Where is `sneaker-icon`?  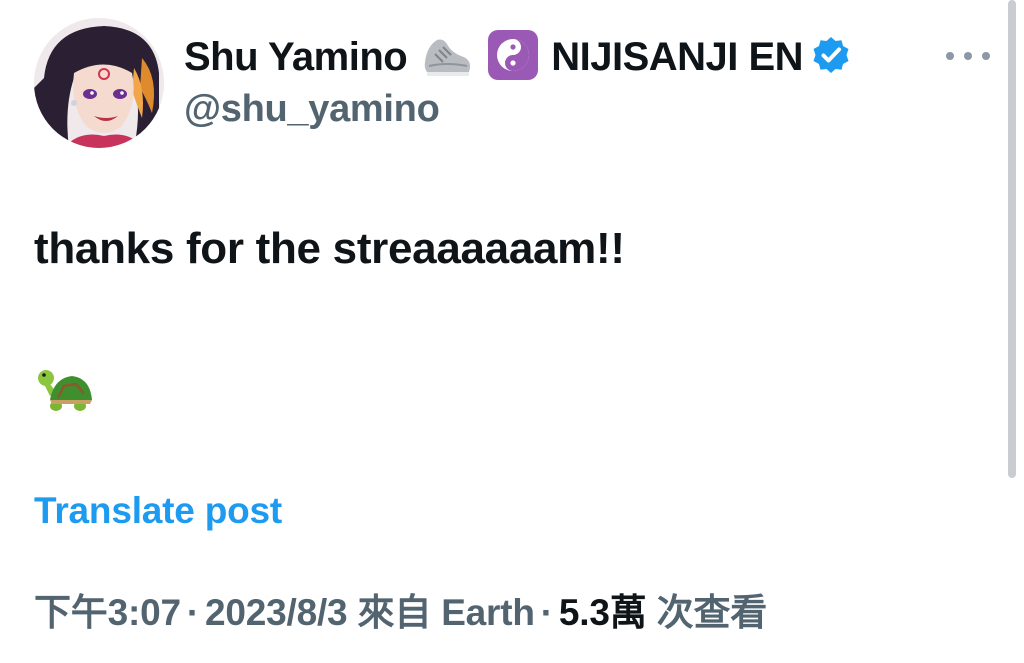
sneaker-icon is located at coordinates (447, 57).